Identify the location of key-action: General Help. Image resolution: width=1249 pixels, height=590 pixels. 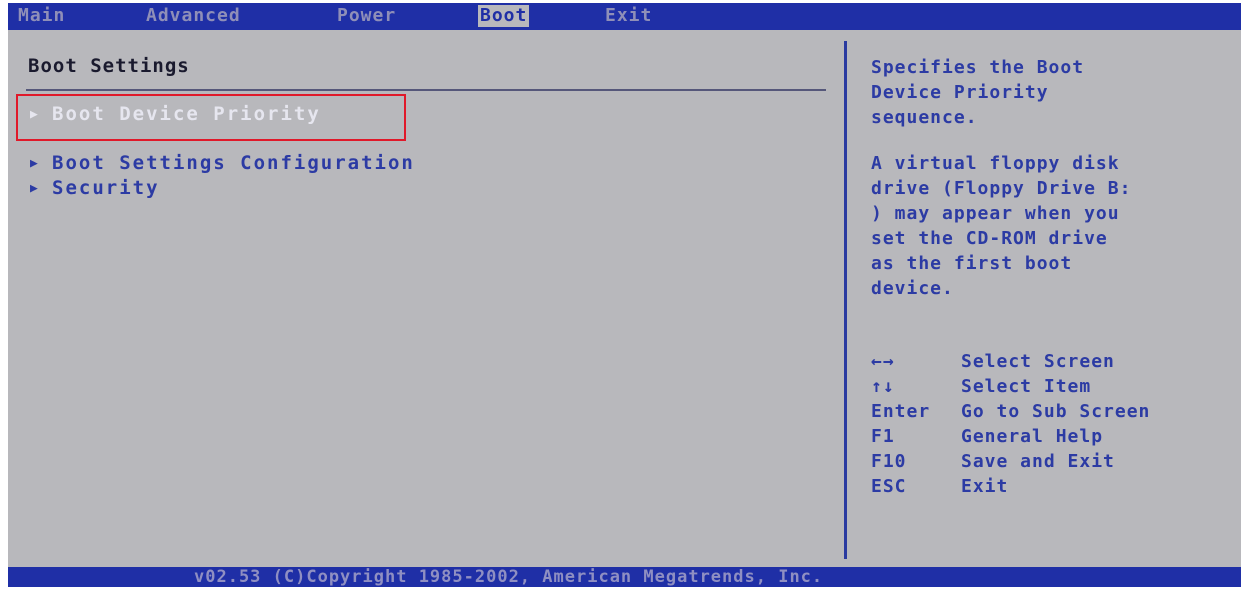
(1032, 436).